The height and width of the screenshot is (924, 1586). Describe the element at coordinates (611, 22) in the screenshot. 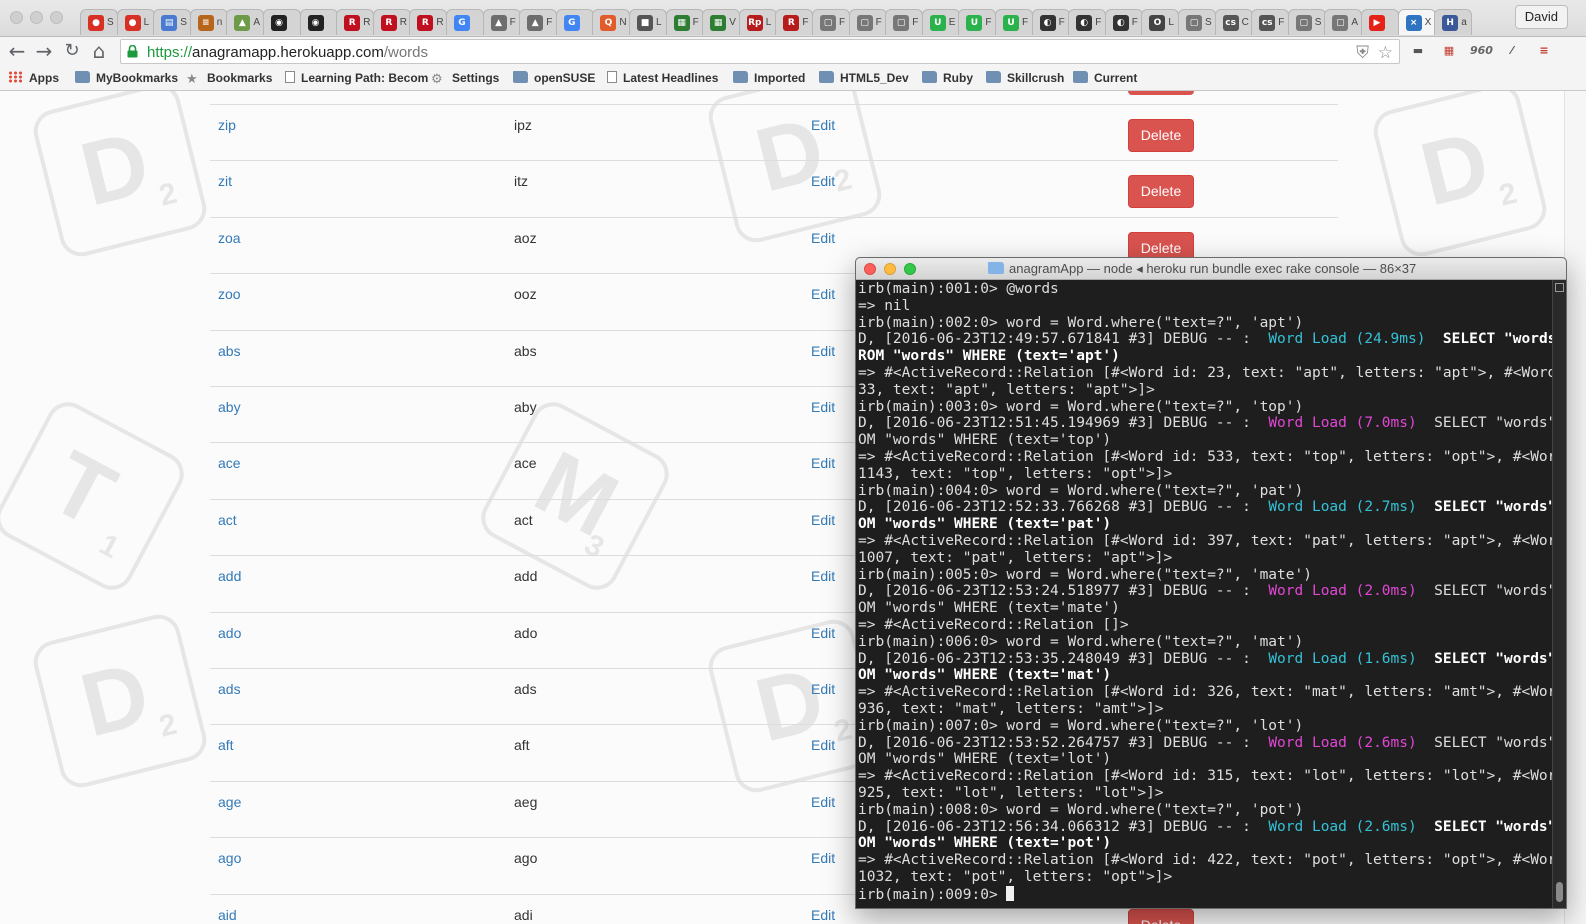

I see `browser-tab: QN` at that location.